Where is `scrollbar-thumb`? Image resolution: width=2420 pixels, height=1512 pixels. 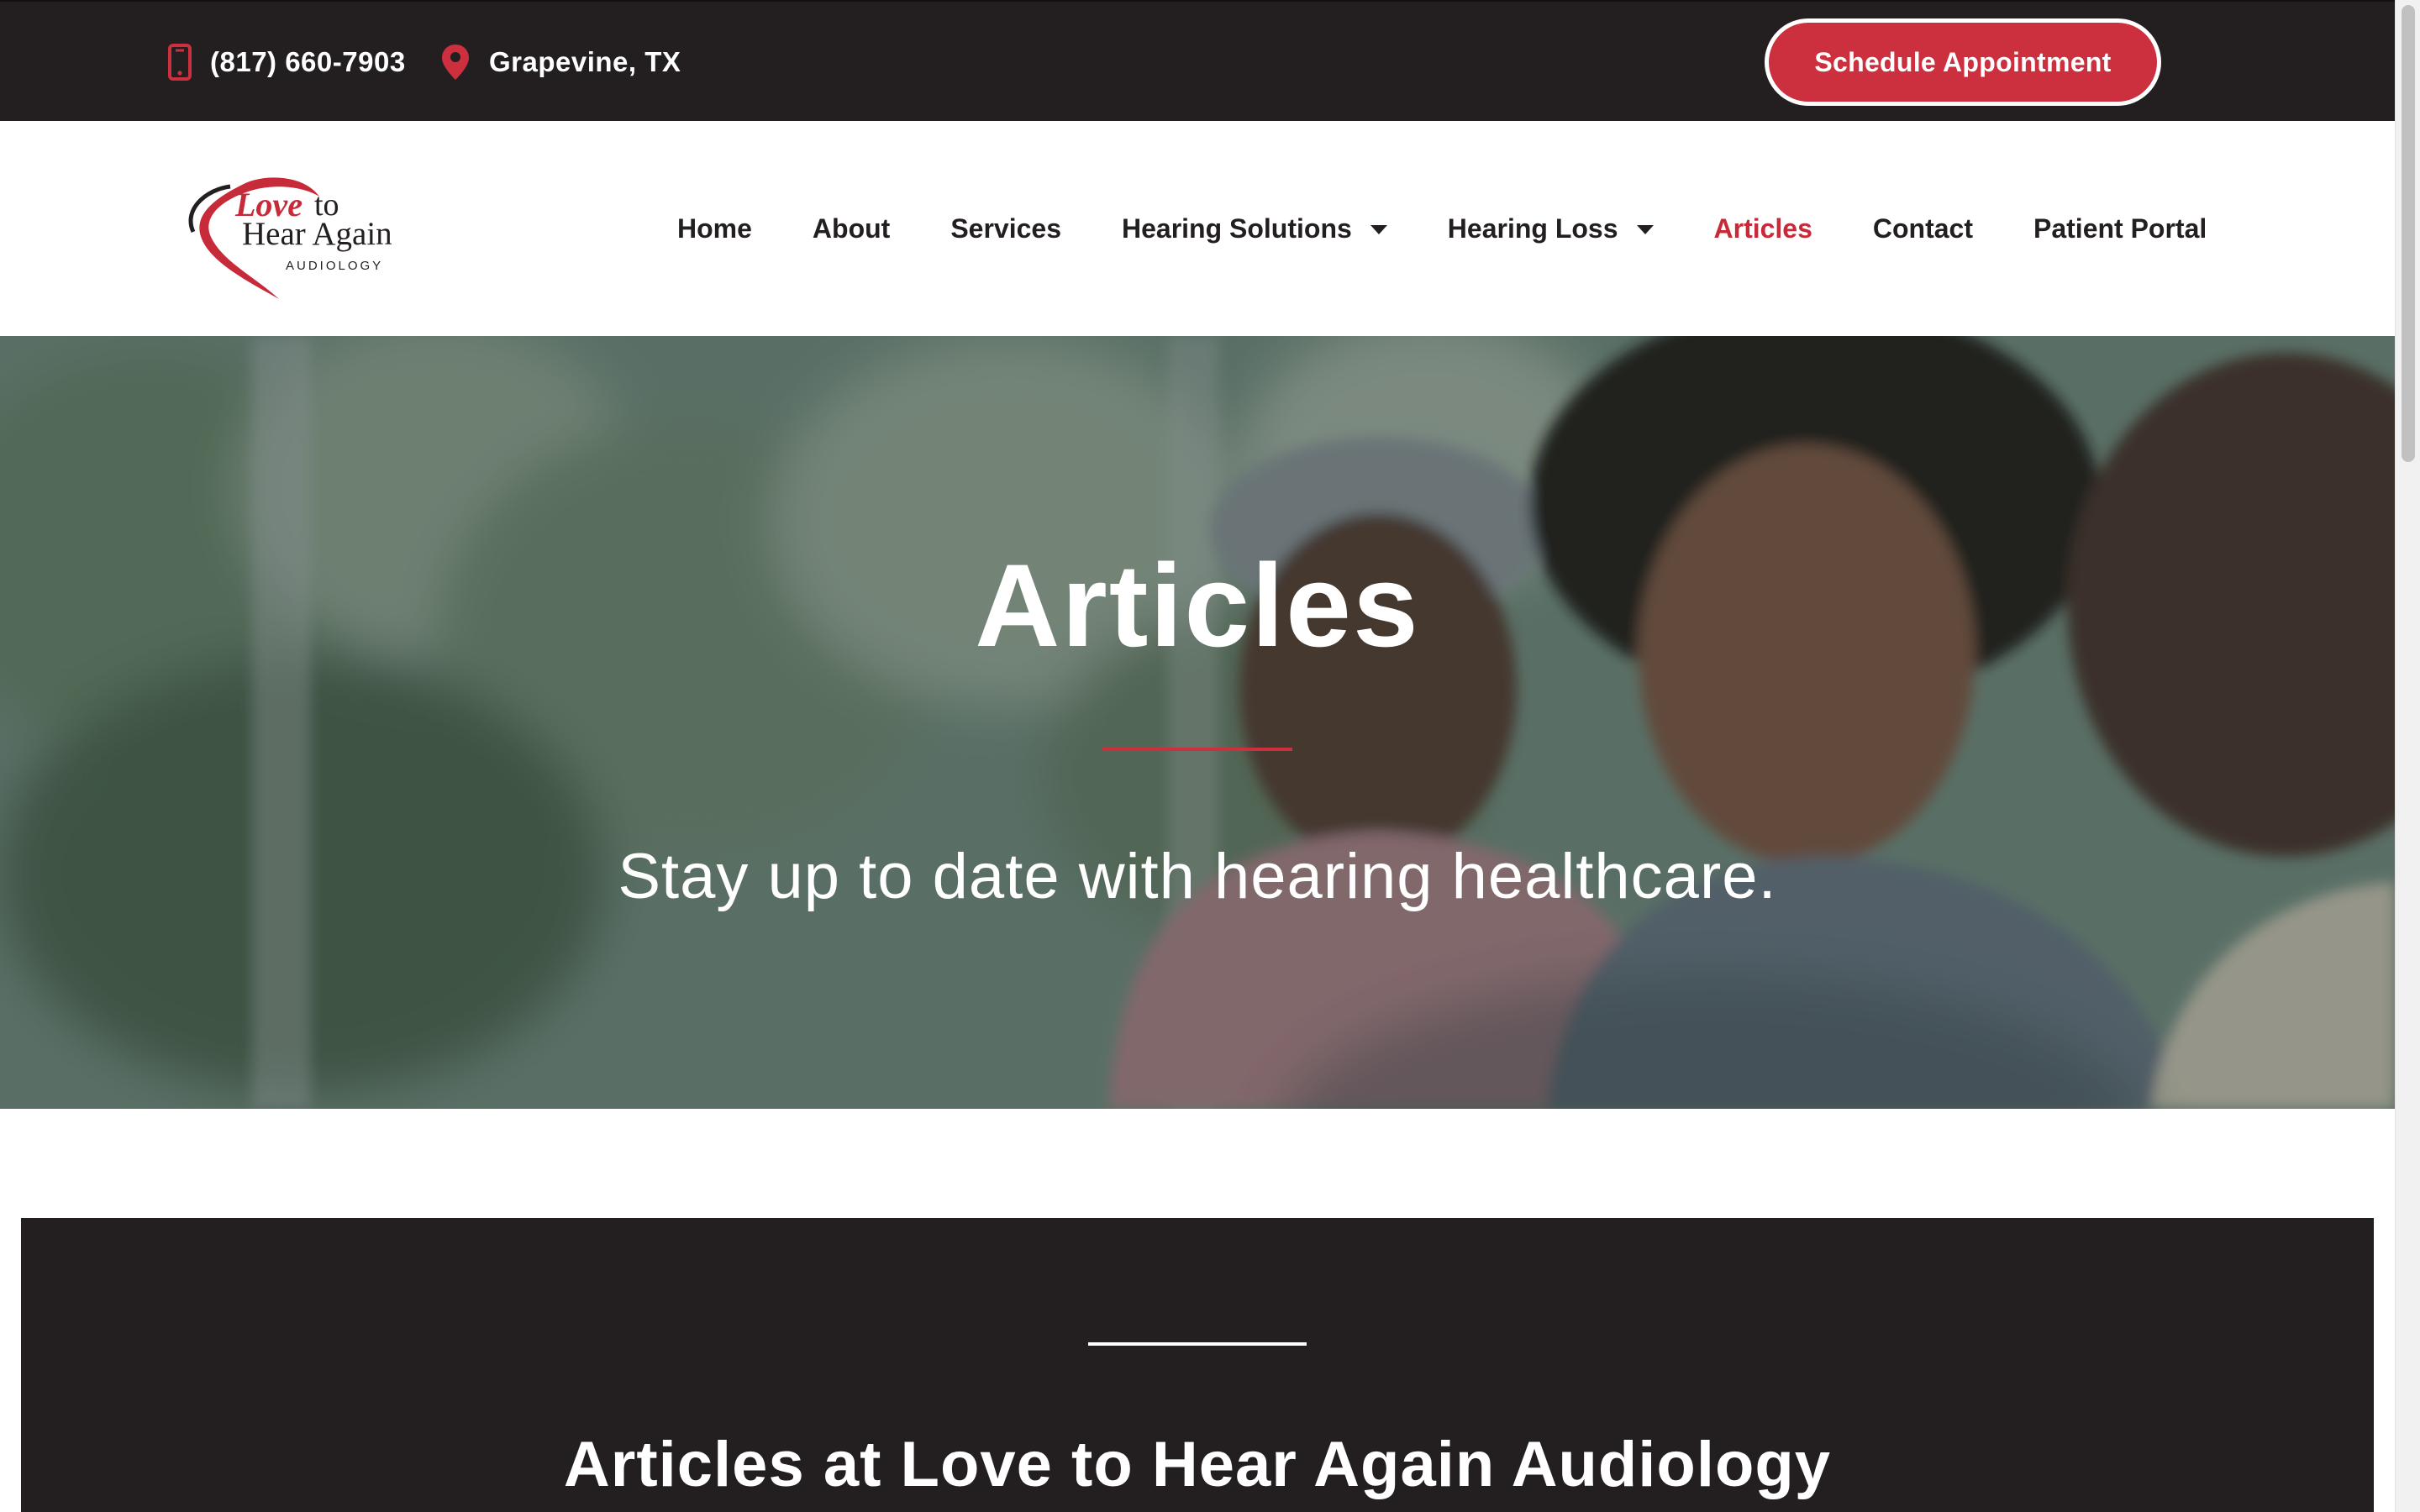 scrollbar-thumb is located at coordinates (2408, 233).